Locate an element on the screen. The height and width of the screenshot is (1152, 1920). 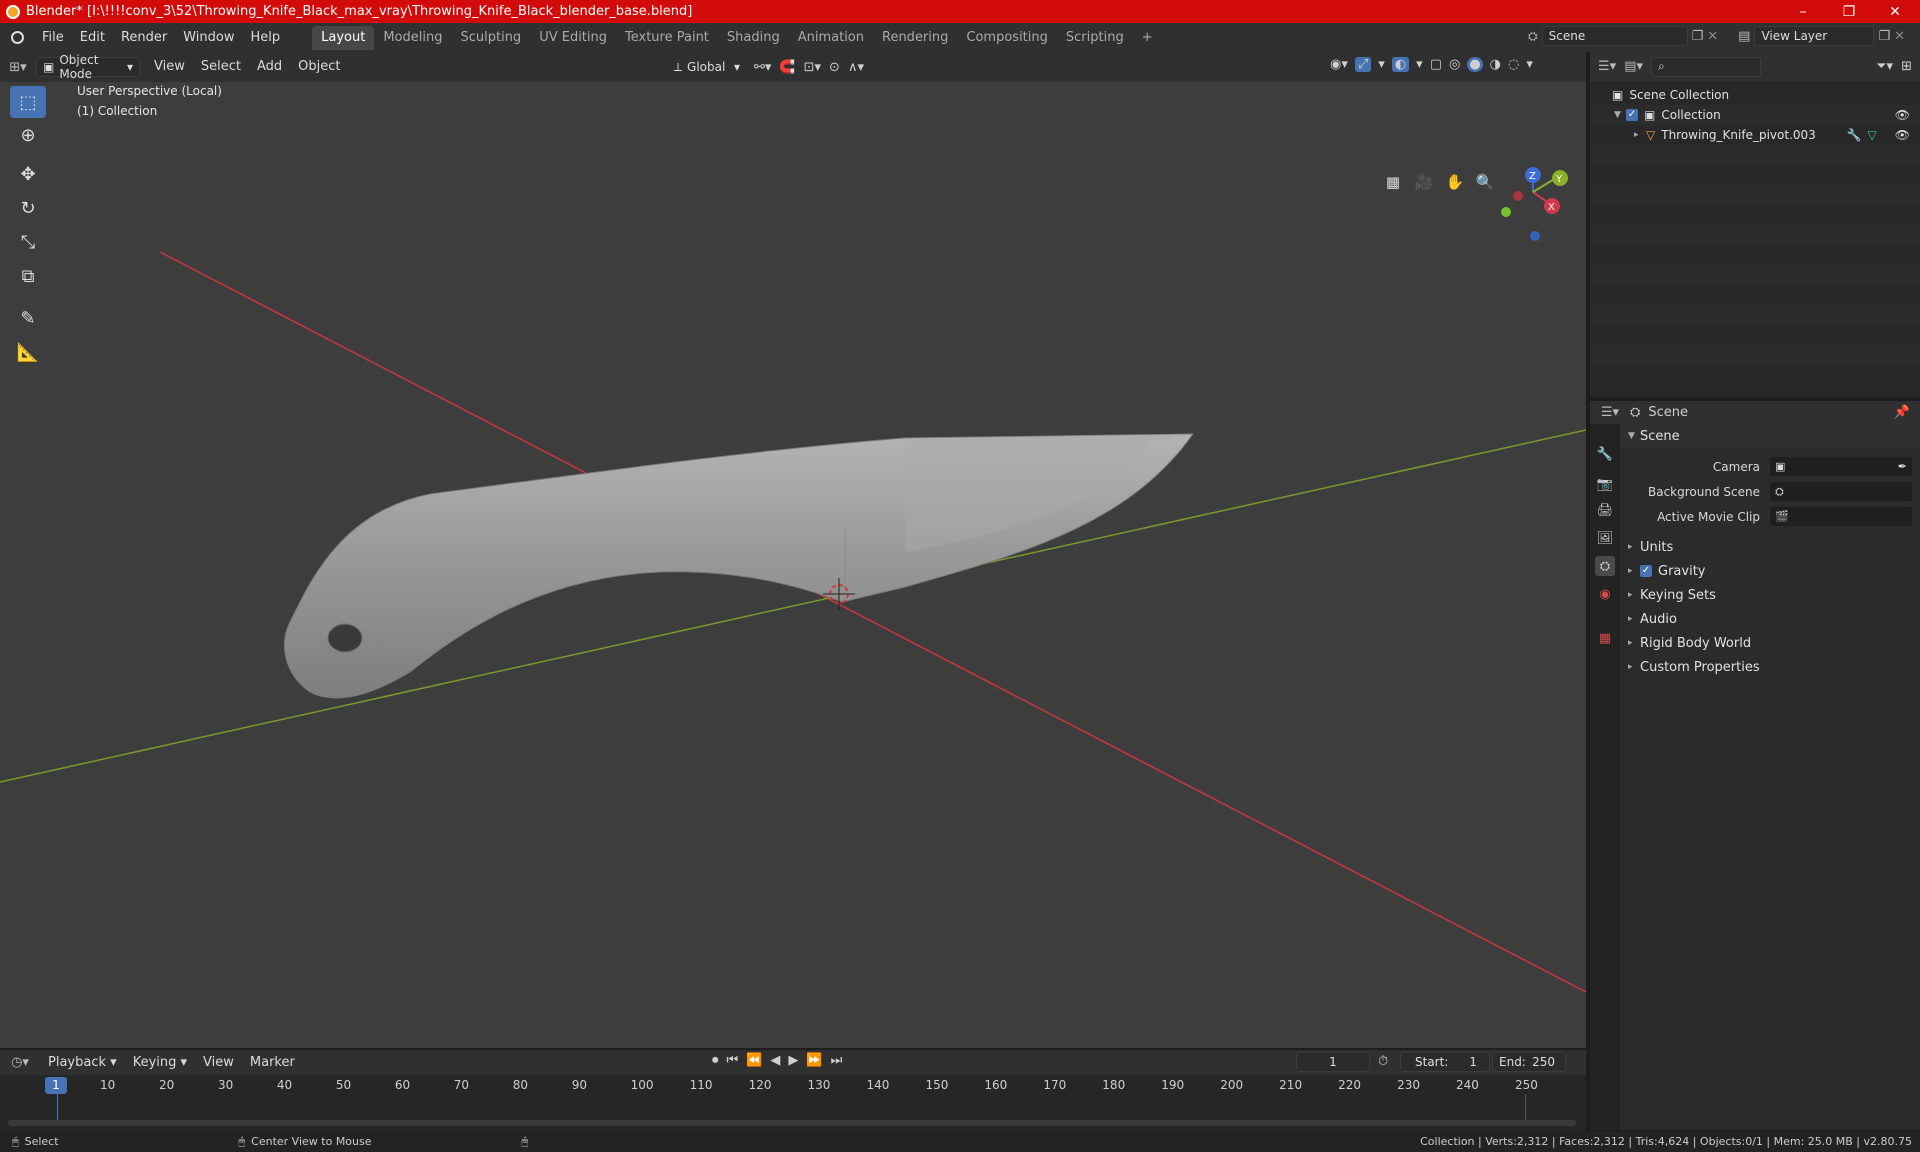
proportional-edit-icon: ⊙ is located at coordinates (834, 67).